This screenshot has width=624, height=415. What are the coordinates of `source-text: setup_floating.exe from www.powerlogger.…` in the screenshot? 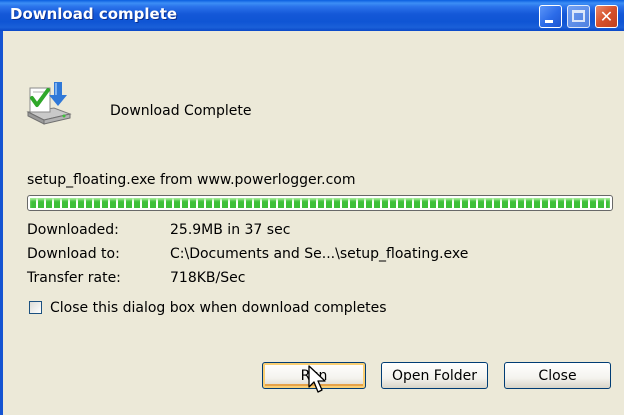 It's located at (191, 180).